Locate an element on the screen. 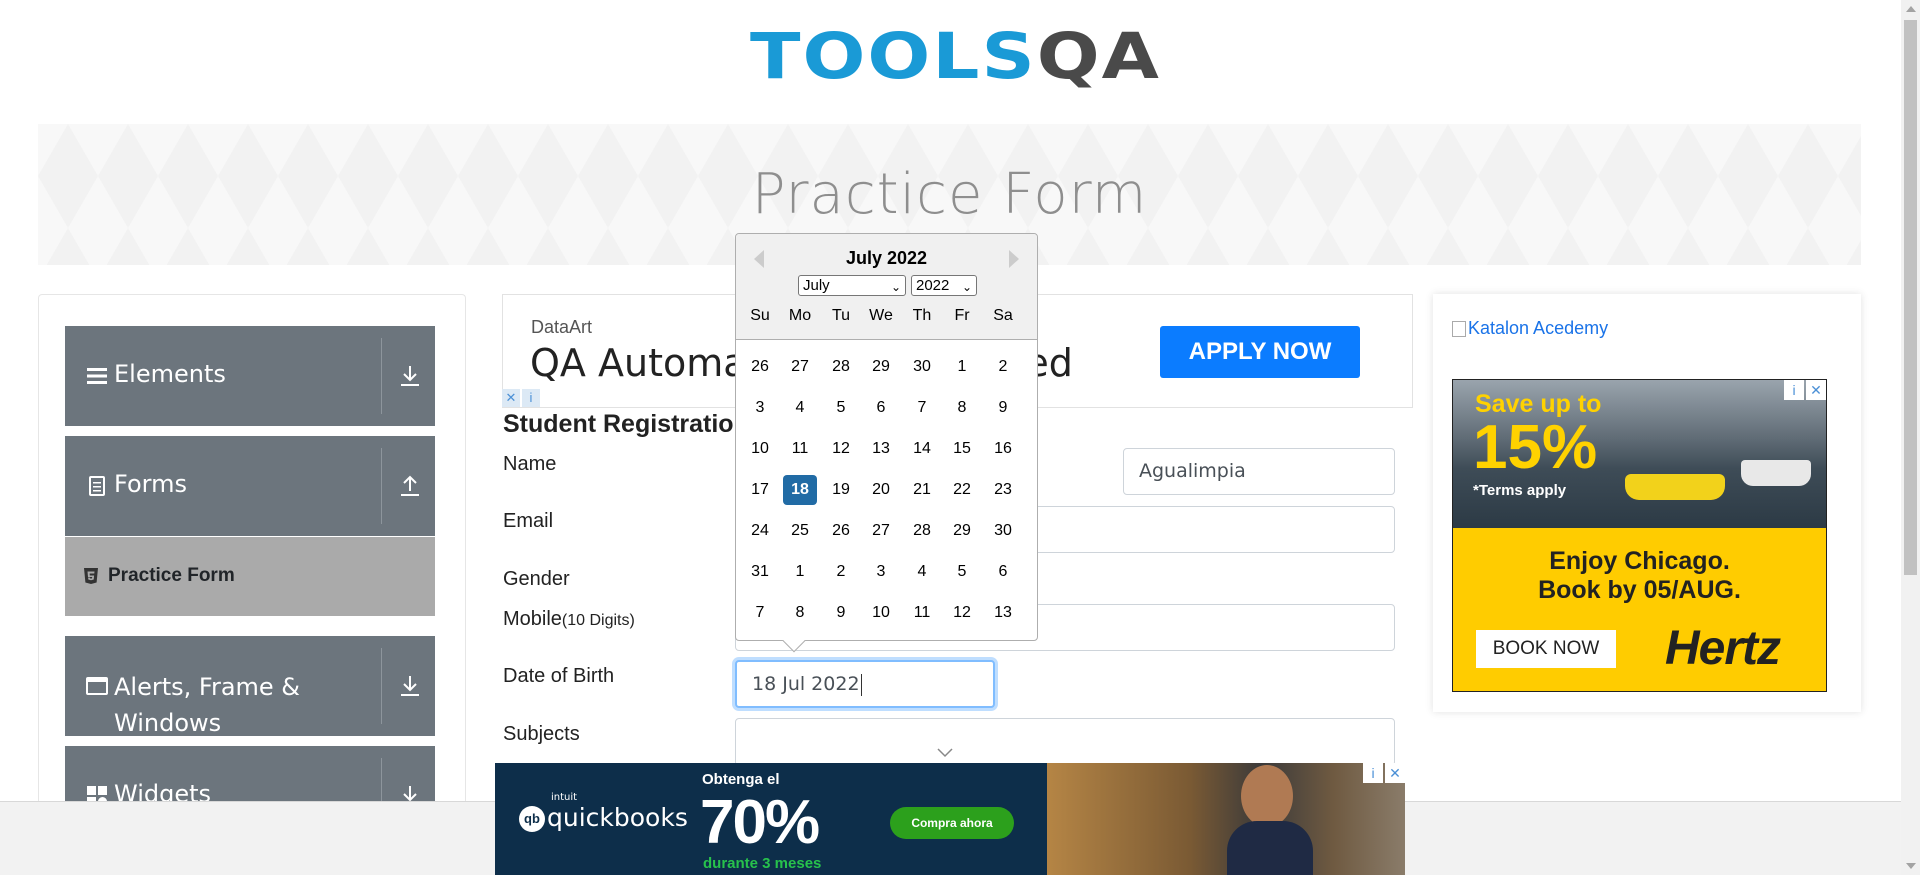  apply-now-button: APPLY NOW is located at coordinates (1260, 352).